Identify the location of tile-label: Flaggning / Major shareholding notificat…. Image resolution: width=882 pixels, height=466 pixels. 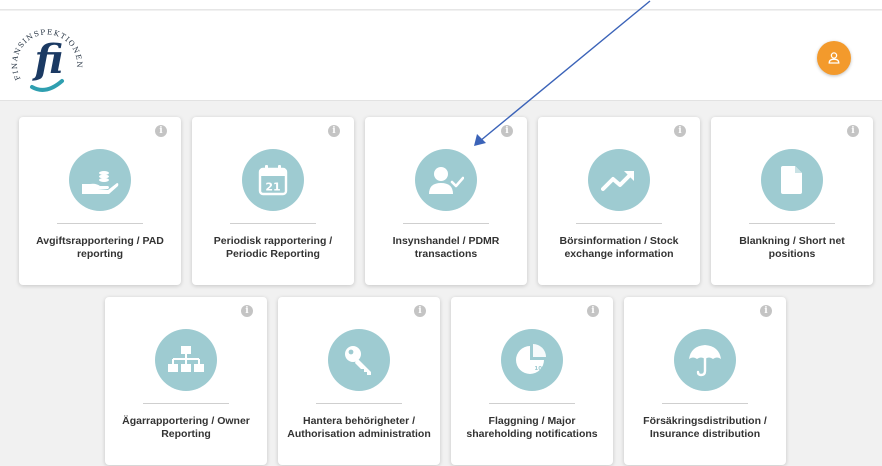
(532, 427).